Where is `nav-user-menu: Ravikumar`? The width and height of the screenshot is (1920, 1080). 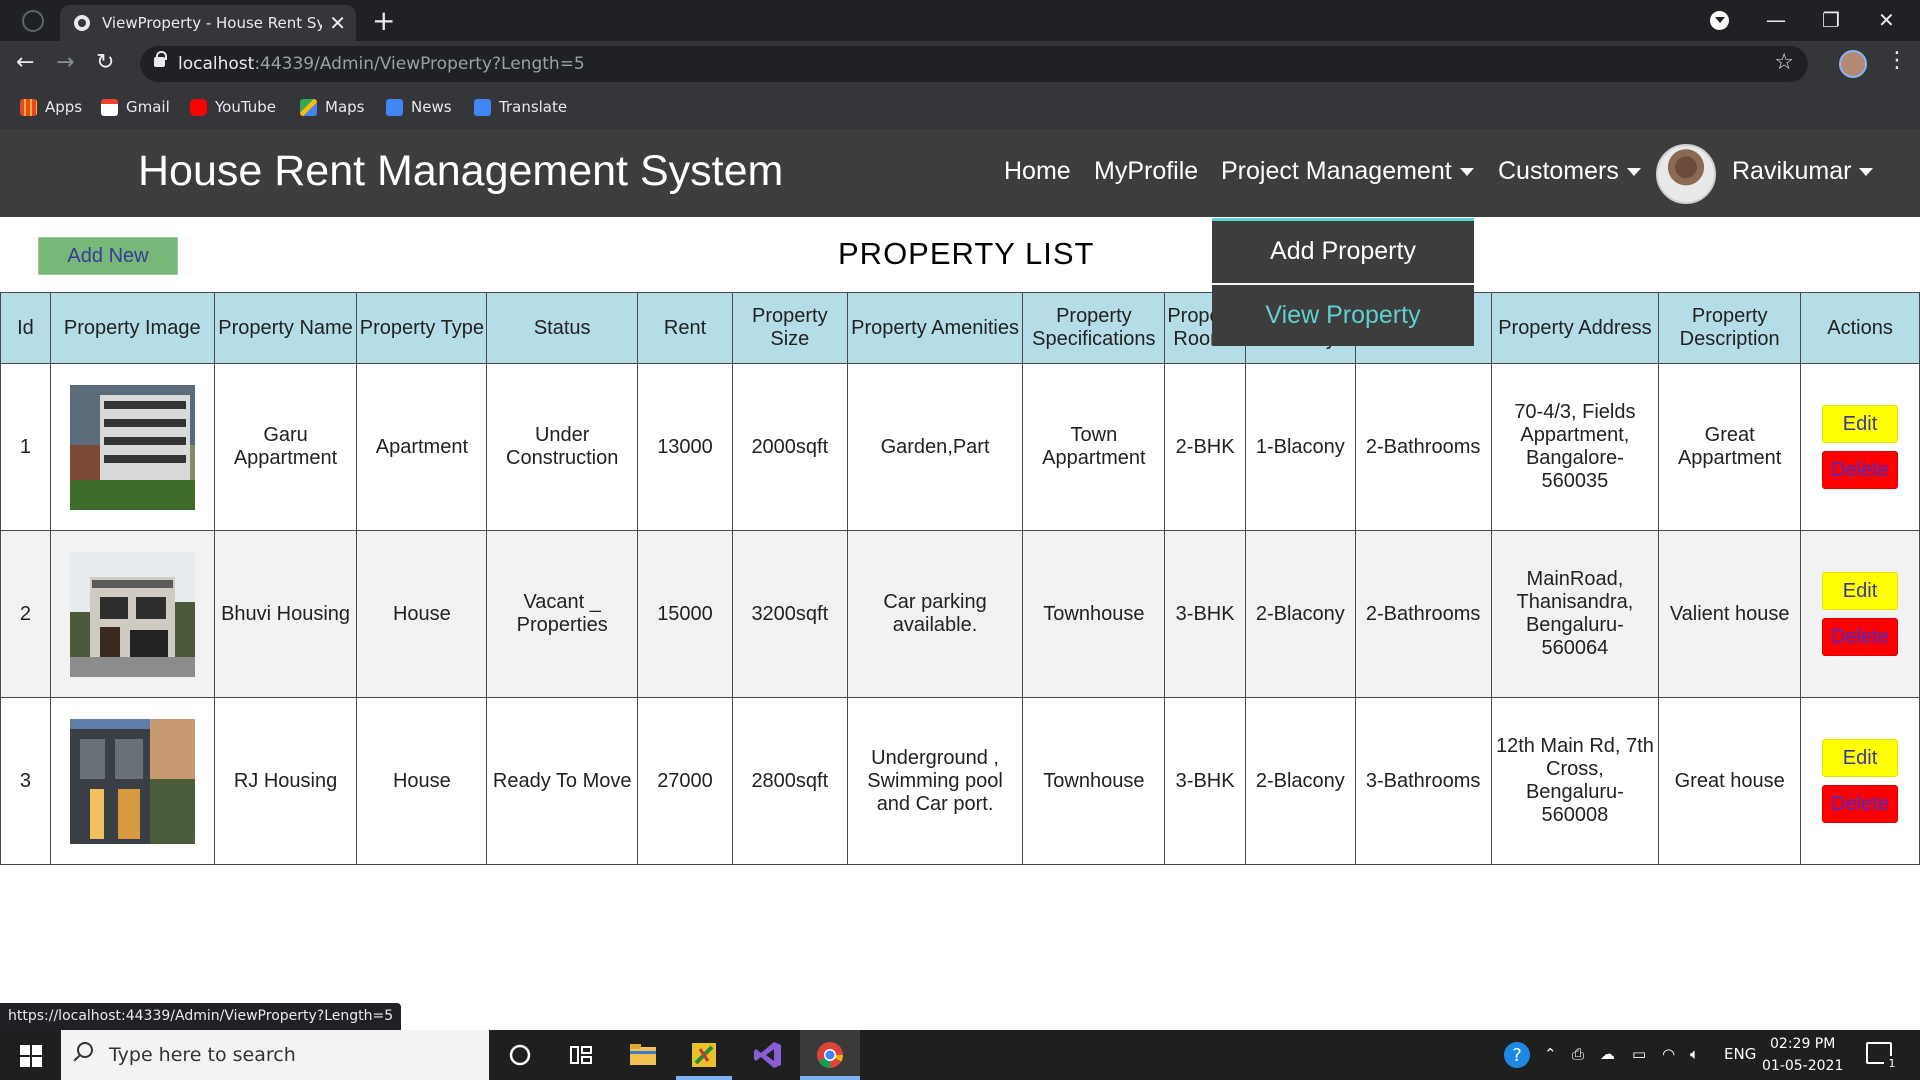
nav-user-menu: Ravikumar is located at coordinates (1803, 171).